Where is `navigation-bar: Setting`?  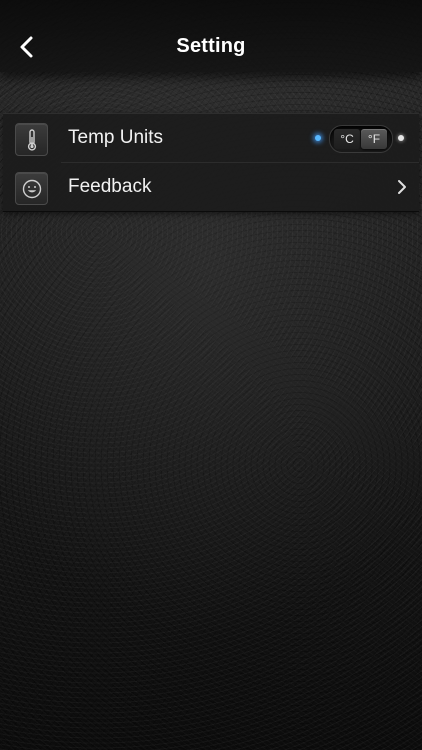 navigation-bar: Setting is located at coordinates (211, 36).